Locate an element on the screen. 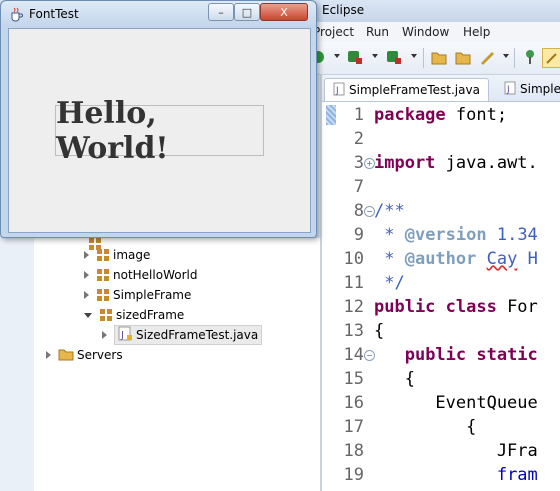  pin-icon is located at coordinates (530, 57).